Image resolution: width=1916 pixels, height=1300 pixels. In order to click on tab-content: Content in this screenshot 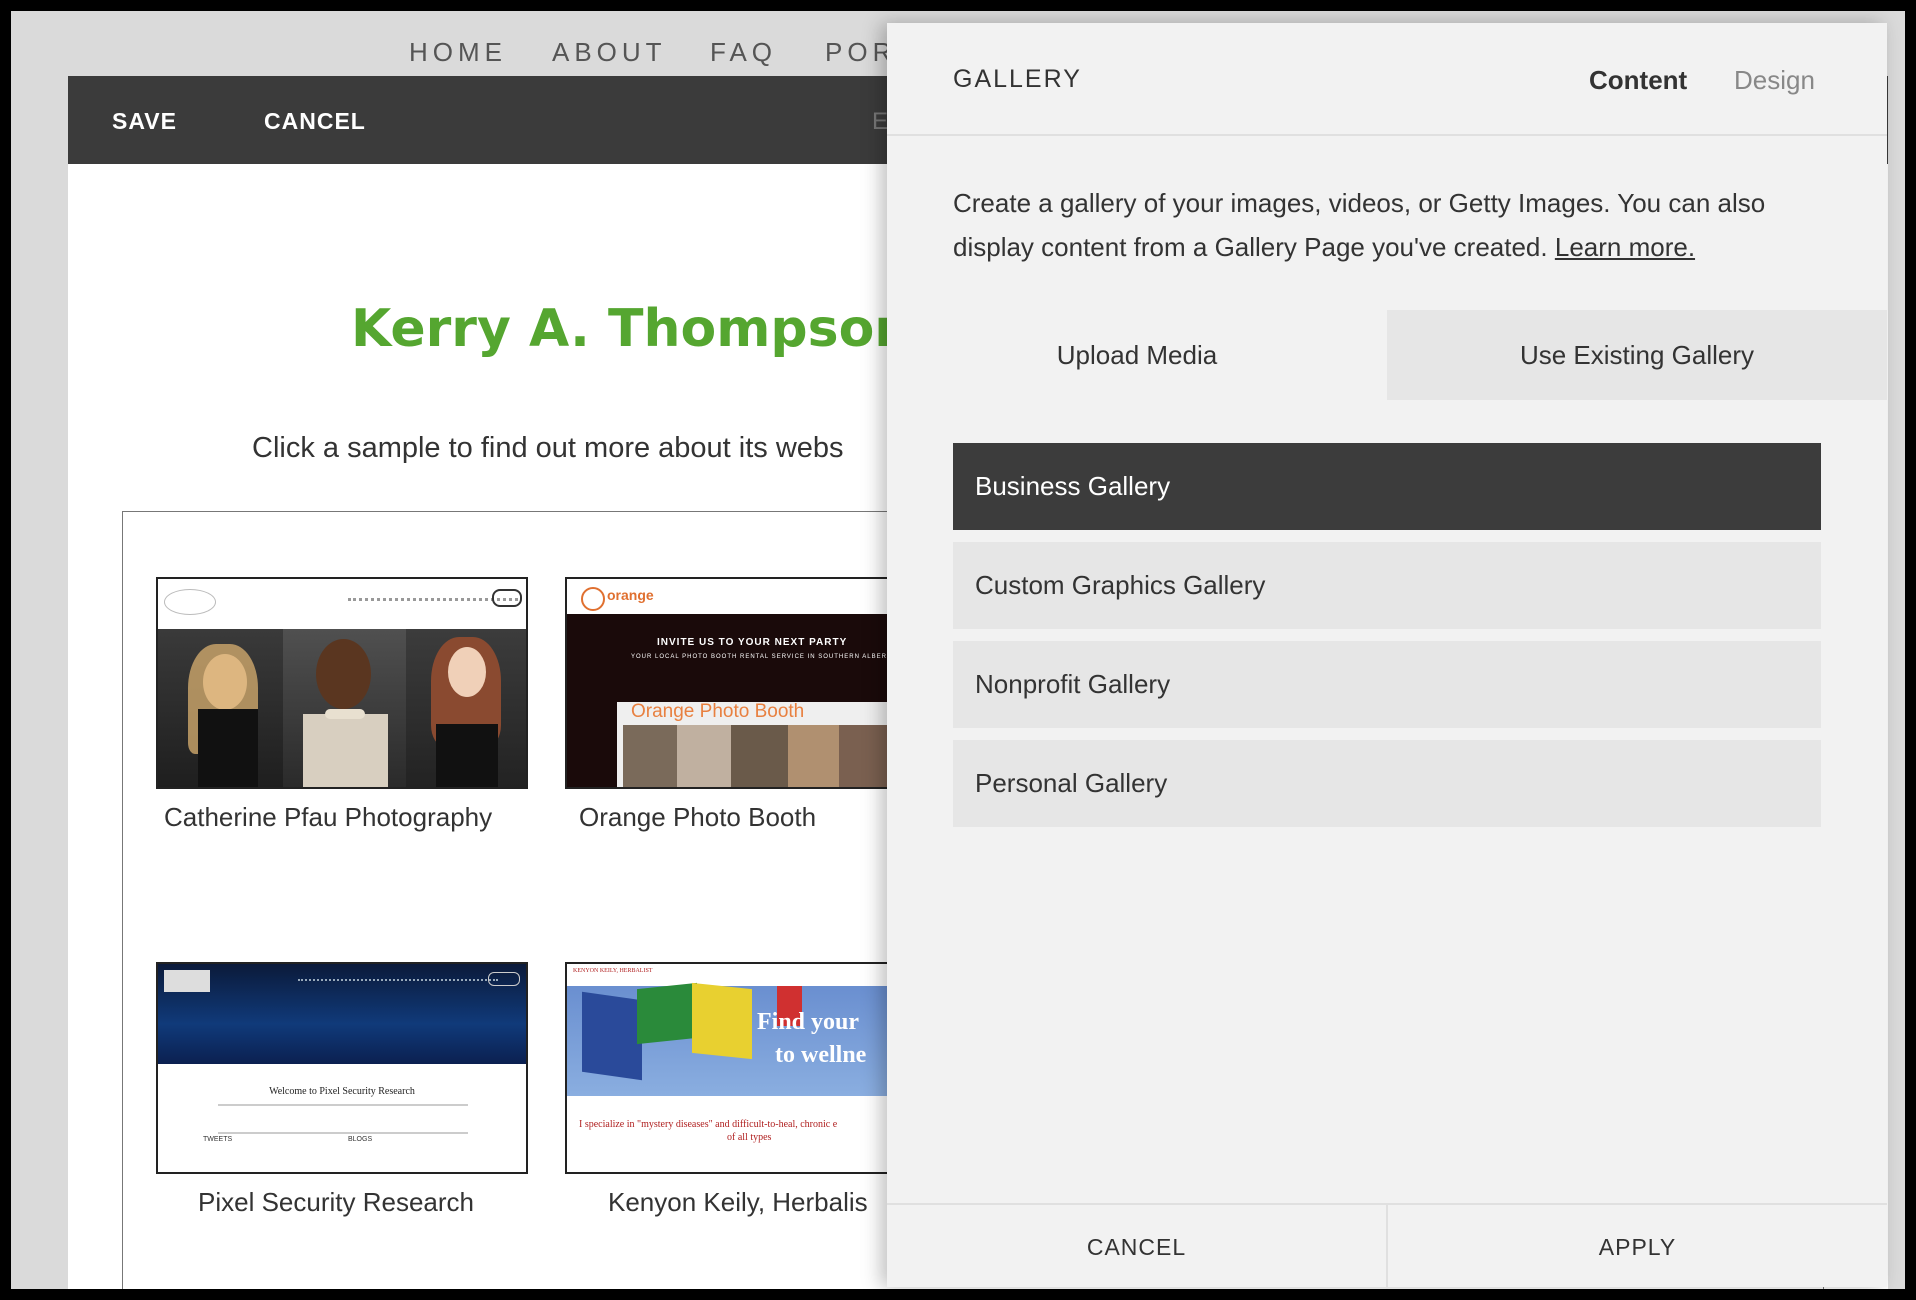, I will do `click(1638, 80)`.